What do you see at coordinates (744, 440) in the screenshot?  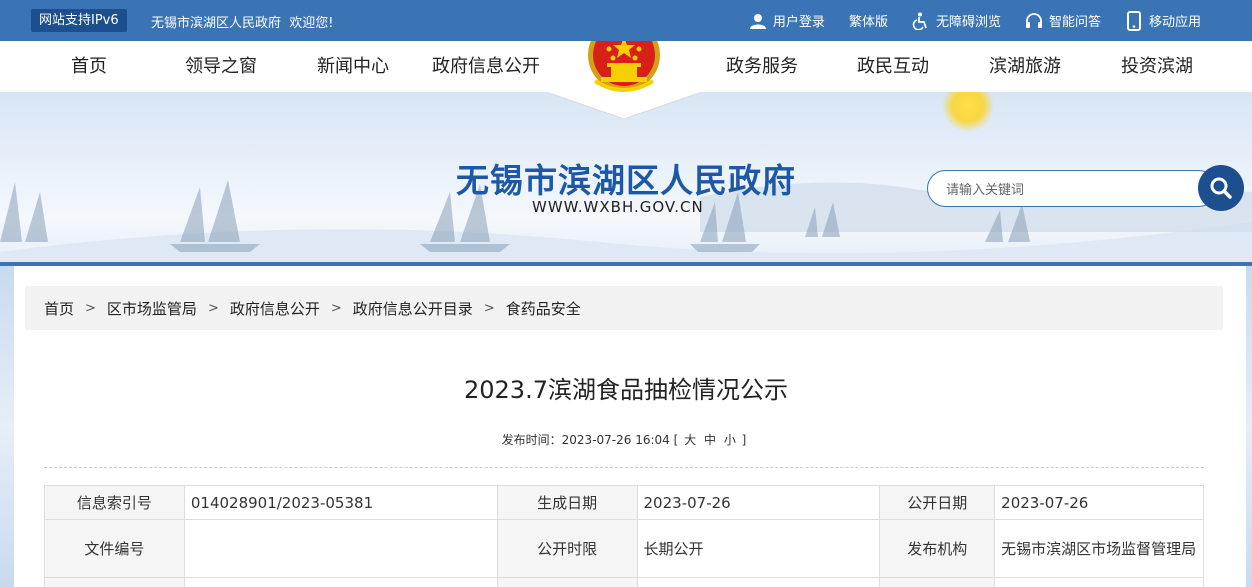 I see `font-size-bracket-close: ]` at bounding box center [744, 440].